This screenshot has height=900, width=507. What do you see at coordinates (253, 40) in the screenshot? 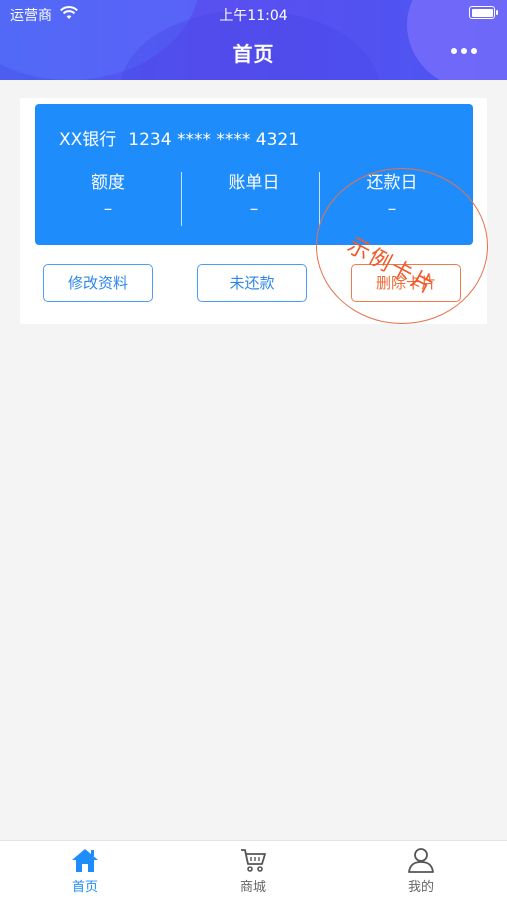
I see `header: 运营商 上午11:04 首页` at bounding box center [253, 40].